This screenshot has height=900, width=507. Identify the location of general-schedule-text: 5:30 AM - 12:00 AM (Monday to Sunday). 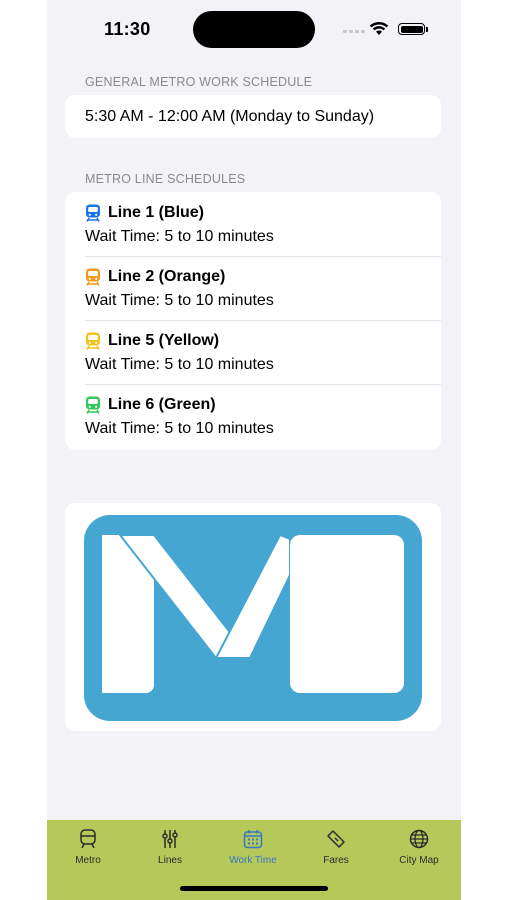
(230, 116).